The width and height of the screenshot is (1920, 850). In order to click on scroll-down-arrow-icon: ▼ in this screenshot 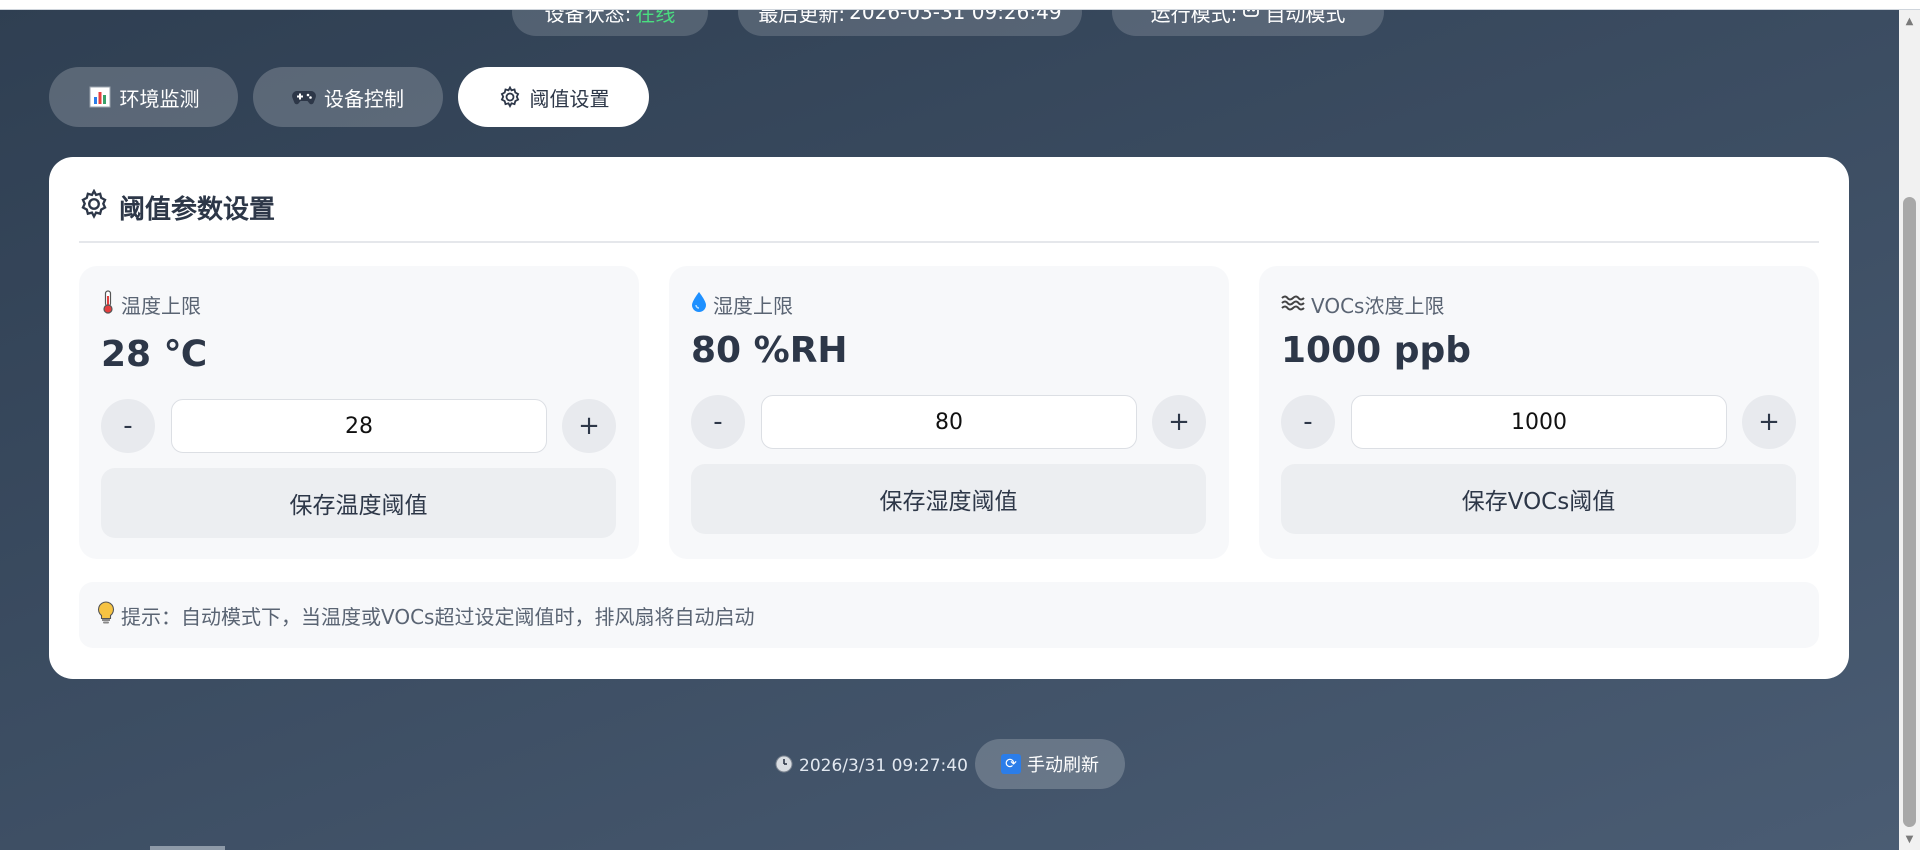, I will do `click(1909, 839)`.